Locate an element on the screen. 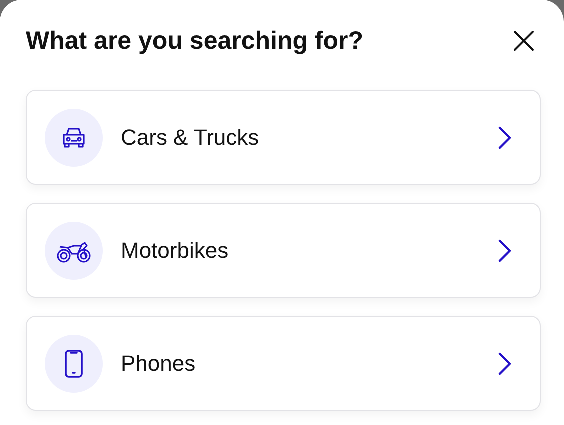 The width and height of the screenshot is (564, 425). close-button is located at coordinates (524, 41).